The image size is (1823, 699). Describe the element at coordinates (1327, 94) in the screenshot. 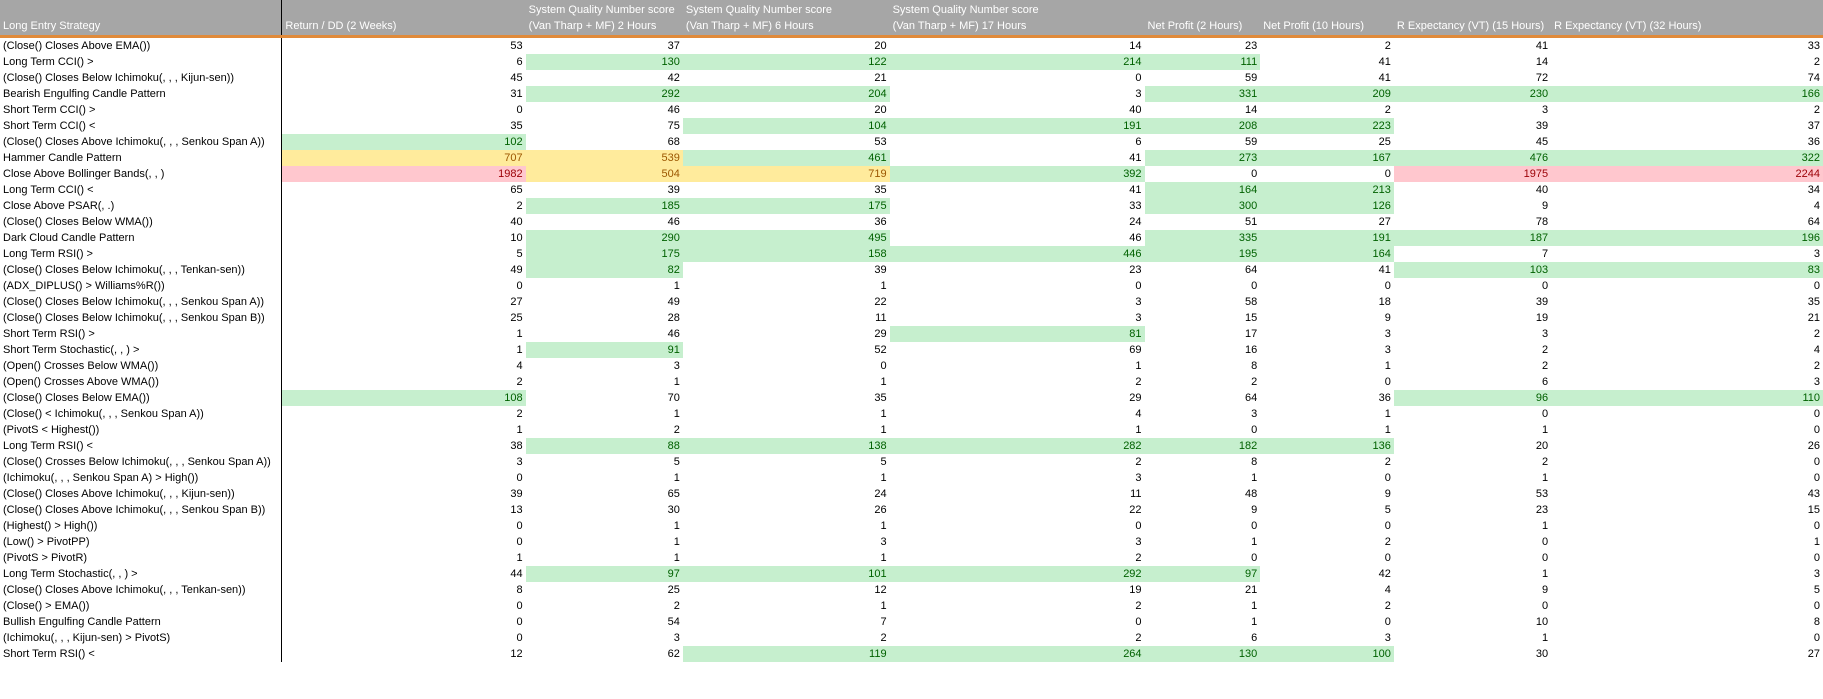

I see `value-cell: 209` at that location.